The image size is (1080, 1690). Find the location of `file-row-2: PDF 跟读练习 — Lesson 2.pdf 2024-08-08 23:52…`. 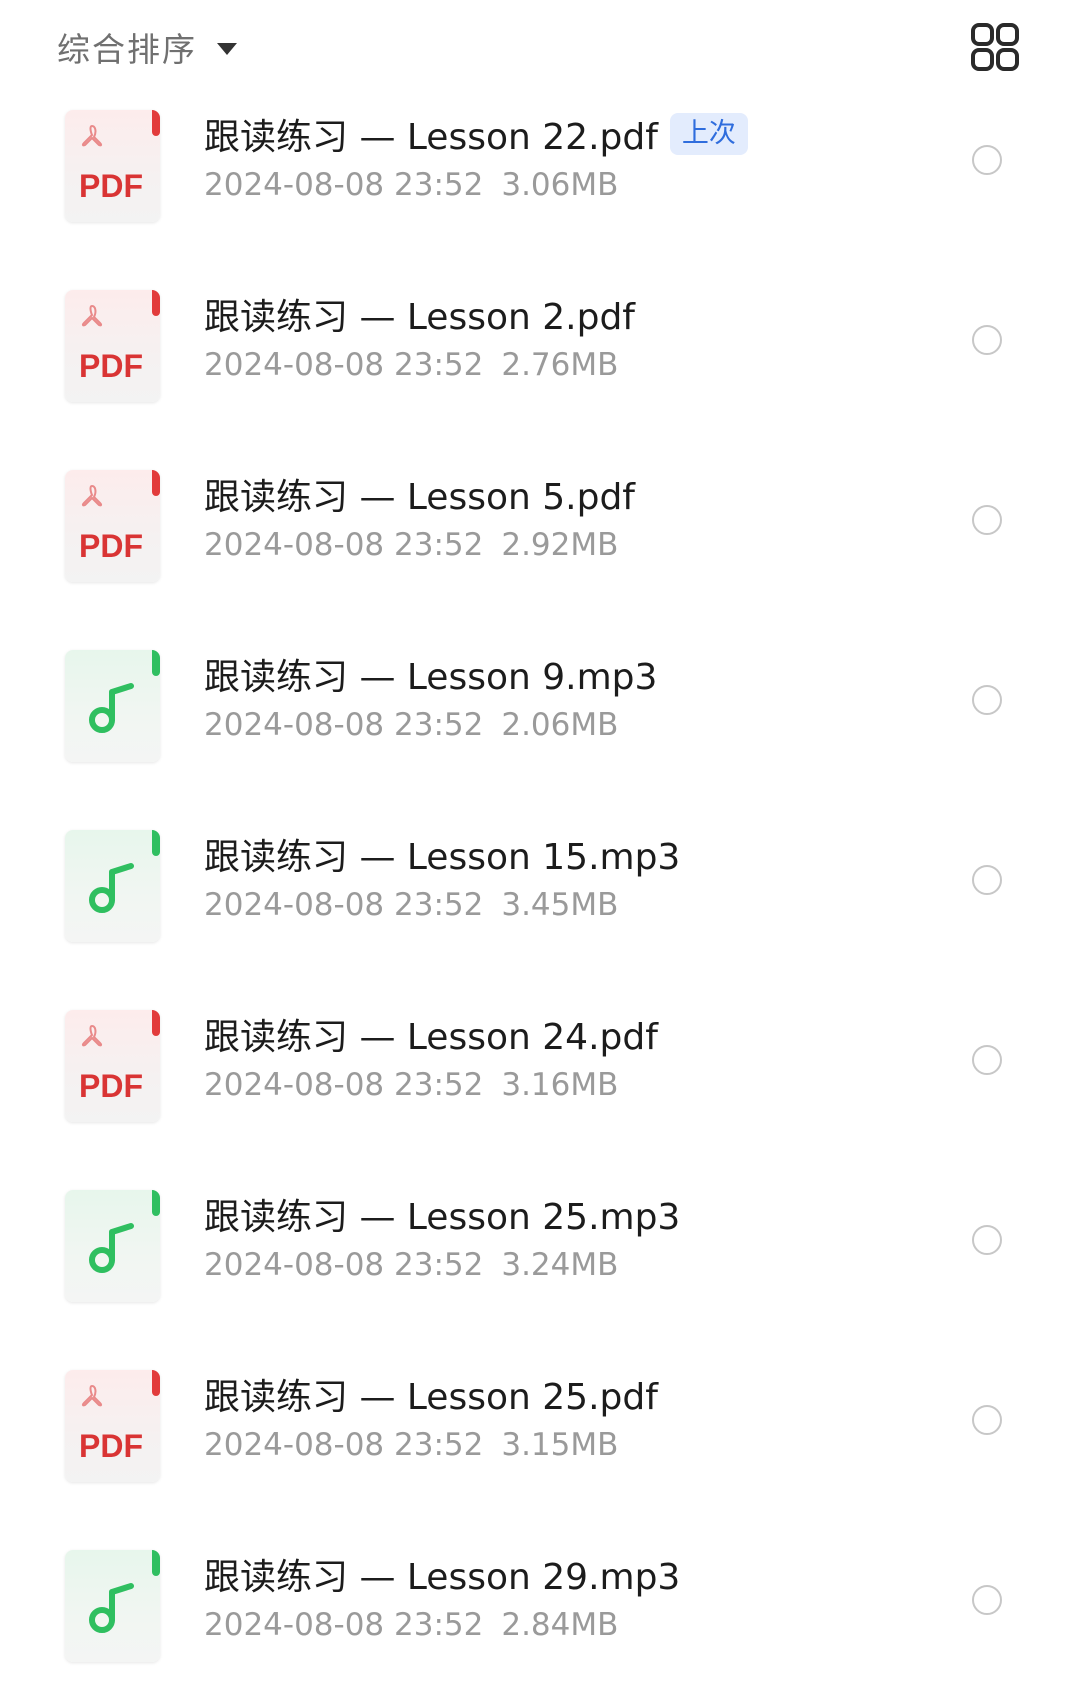

file-row-2: PDF 跟读练习 — Lesson 2.pdf 2024-08-08 23:52… is located at coordinates (540, 365).